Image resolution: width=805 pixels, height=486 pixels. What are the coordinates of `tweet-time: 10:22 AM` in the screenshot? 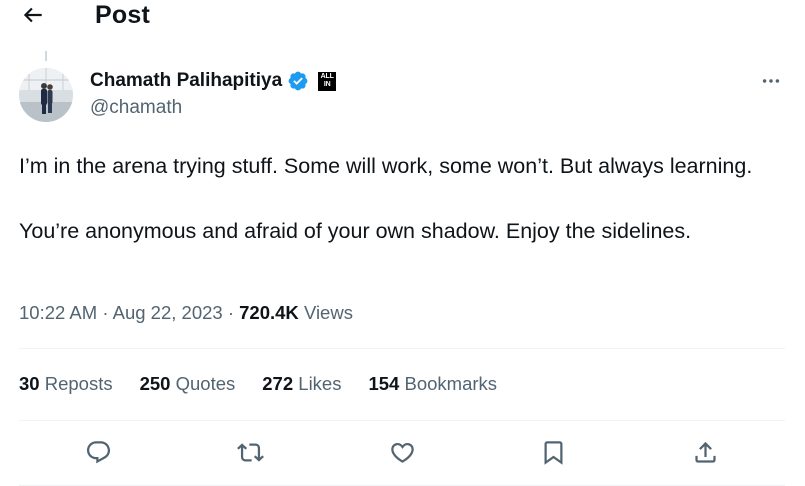 It's located at (58, 312).